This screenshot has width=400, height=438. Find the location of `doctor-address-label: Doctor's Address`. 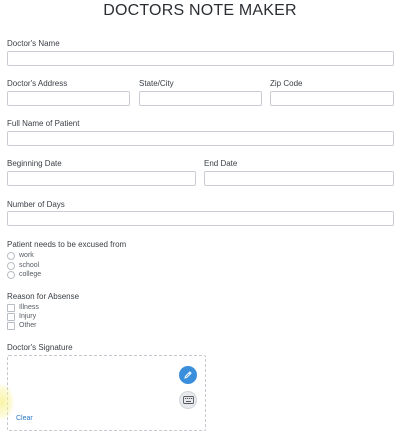

doctor-address-label: Doctor's Address is located at coordinates (37, 83).